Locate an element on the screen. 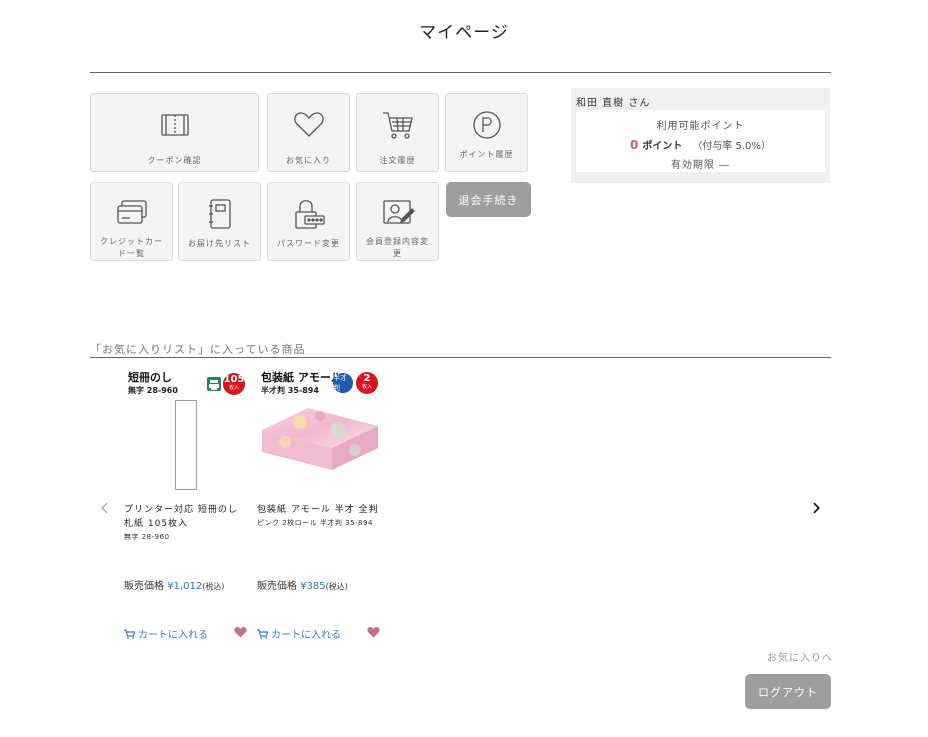 Image resolution: width=928 pixels, height=737 pixels. member-name: 和田 直樹 さん is located at coordinates (613, 103).